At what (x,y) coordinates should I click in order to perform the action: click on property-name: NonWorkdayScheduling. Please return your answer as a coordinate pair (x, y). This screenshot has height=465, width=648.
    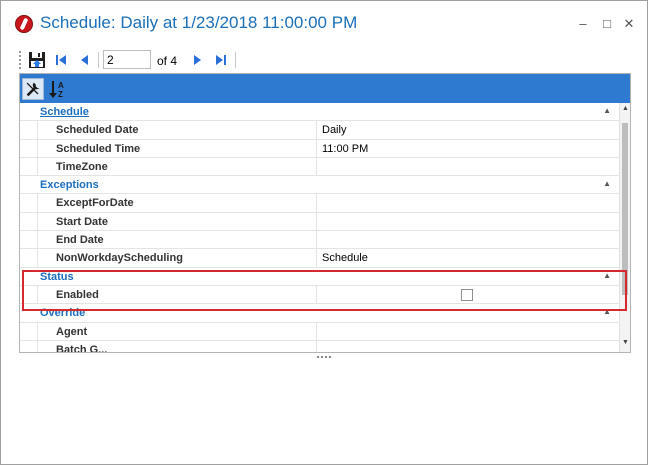
    Looking at the image, I should click on (177, 258).